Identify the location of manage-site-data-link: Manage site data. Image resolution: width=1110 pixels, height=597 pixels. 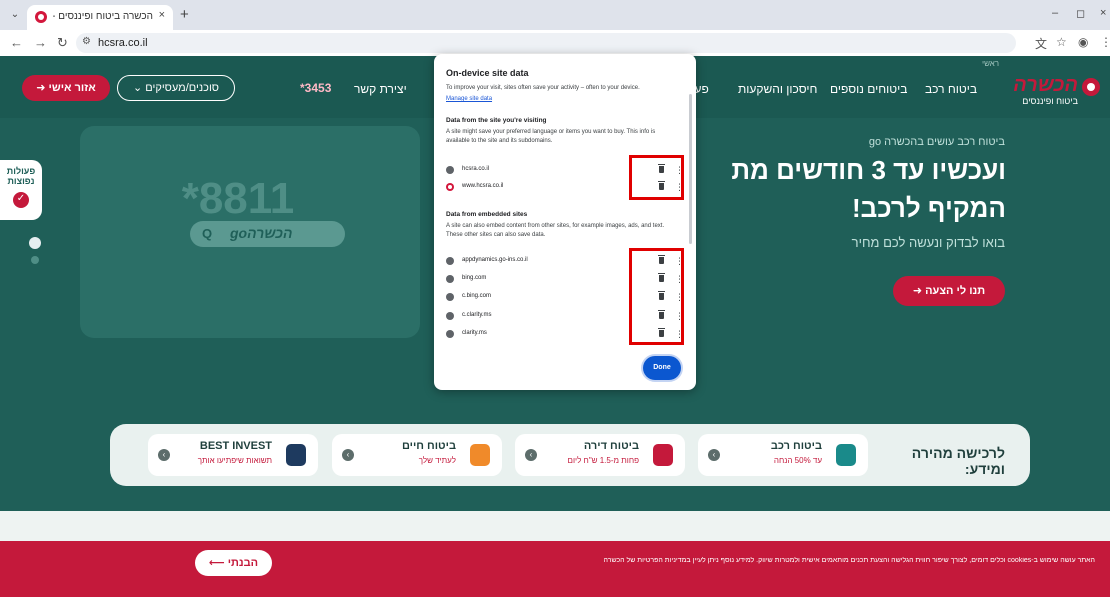
(469, 99).